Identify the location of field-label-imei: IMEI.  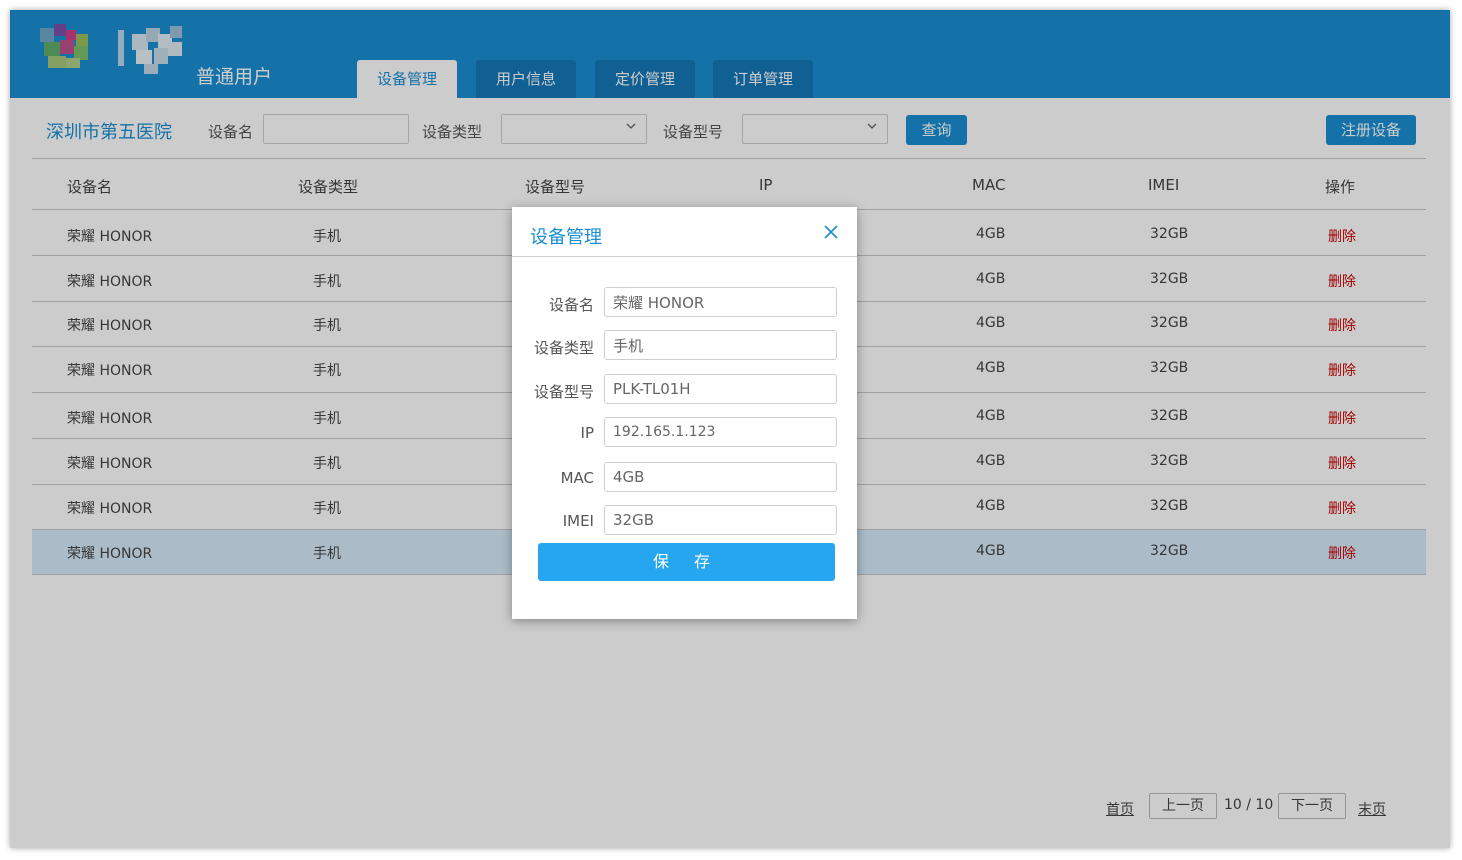
(578, 521).